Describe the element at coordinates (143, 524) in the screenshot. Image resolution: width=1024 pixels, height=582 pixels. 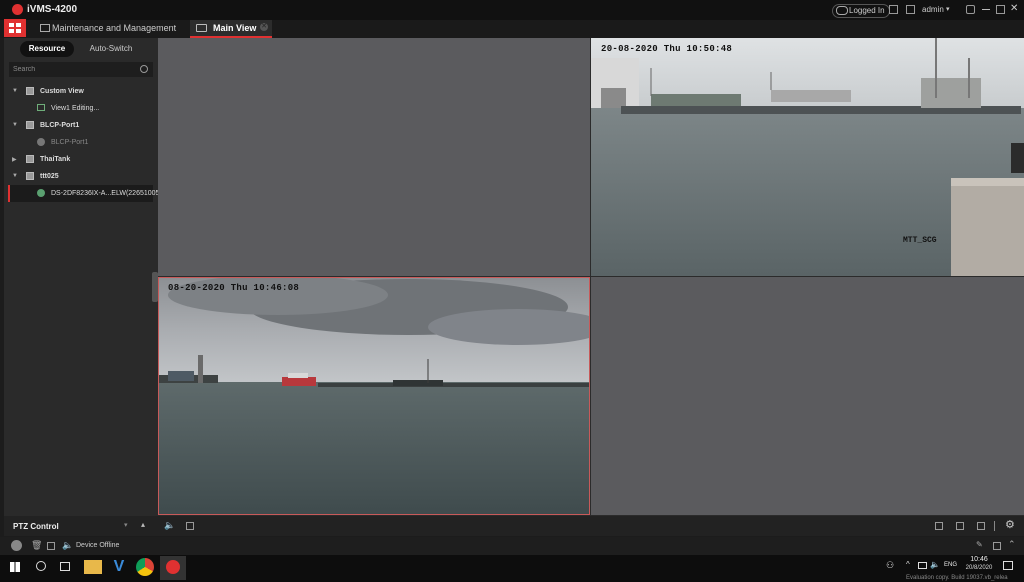
I see `chevron-up-icon: ▴` at that location.